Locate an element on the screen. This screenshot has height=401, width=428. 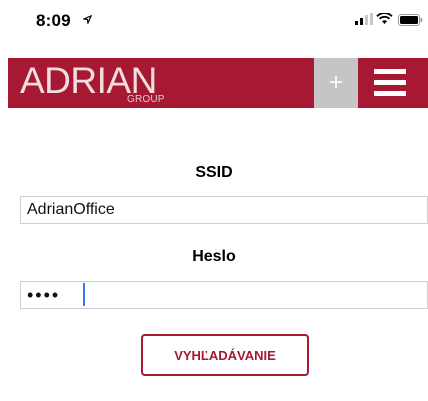
ssid-input is located at coordinates (224, 210).